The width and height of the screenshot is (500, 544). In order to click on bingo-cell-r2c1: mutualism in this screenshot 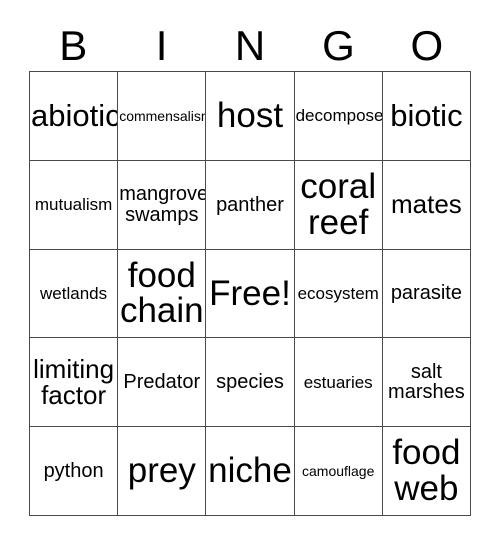, I will do `click(74, 205)`.